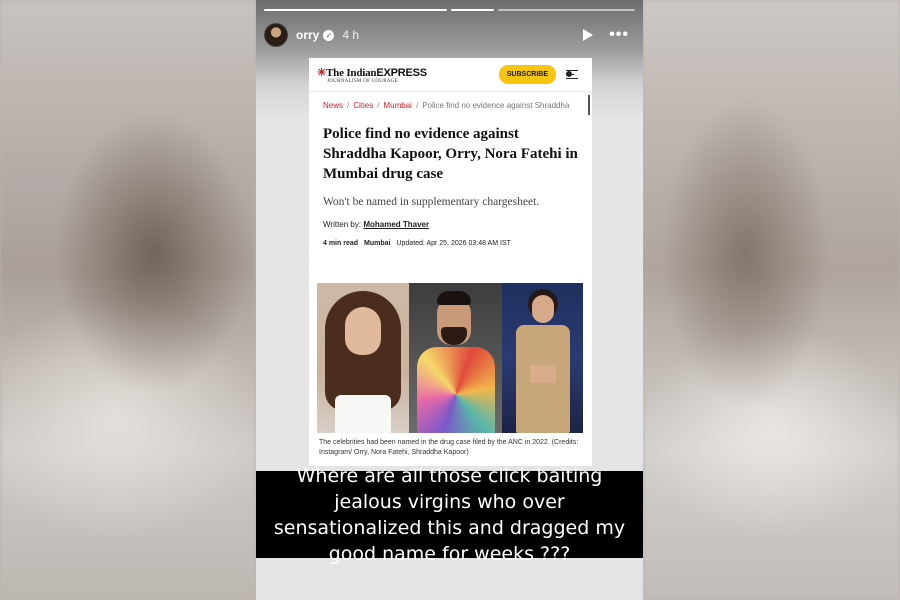 The image size is (900, 600). What do you see at coordinates (453, 243) in the screenshot?
I see `updated-timestamp: Updated: Apr 25, 2026 03:48 AM IST` at bounding box center [453, 243].